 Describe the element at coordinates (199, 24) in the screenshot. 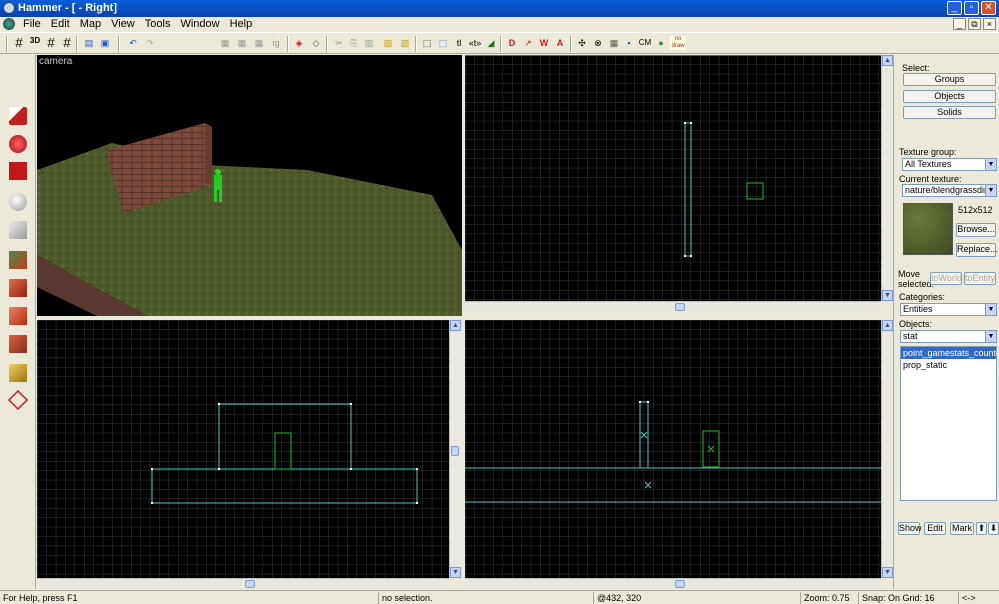

I see `menu-window: Window` at that location.